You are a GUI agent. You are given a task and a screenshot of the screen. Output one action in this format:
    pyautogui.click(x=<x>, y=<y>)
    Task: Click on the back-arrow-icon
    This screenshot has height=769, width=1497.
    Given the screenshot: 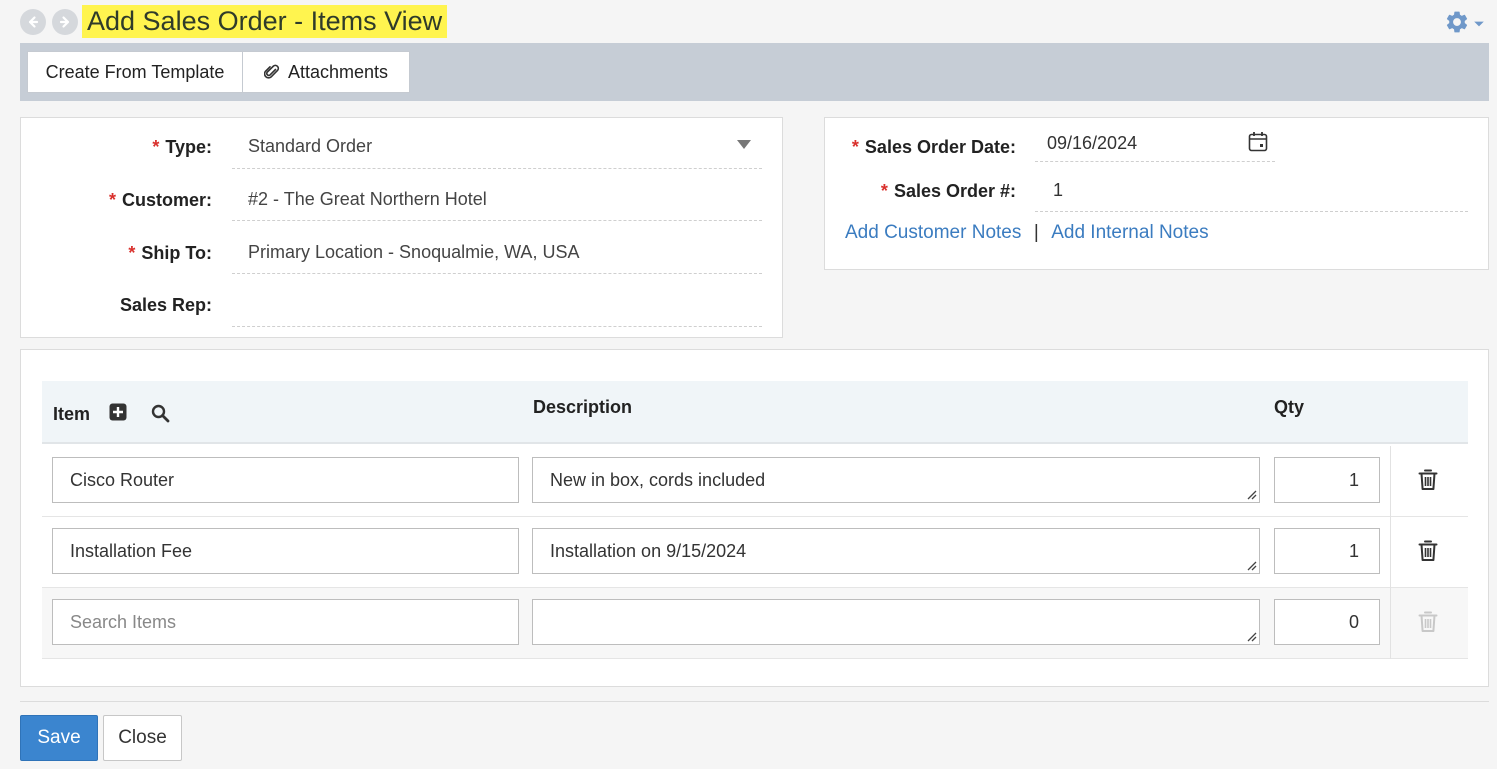 What is the action you would take?
    pyautogui.click(x=33, y=22)
    